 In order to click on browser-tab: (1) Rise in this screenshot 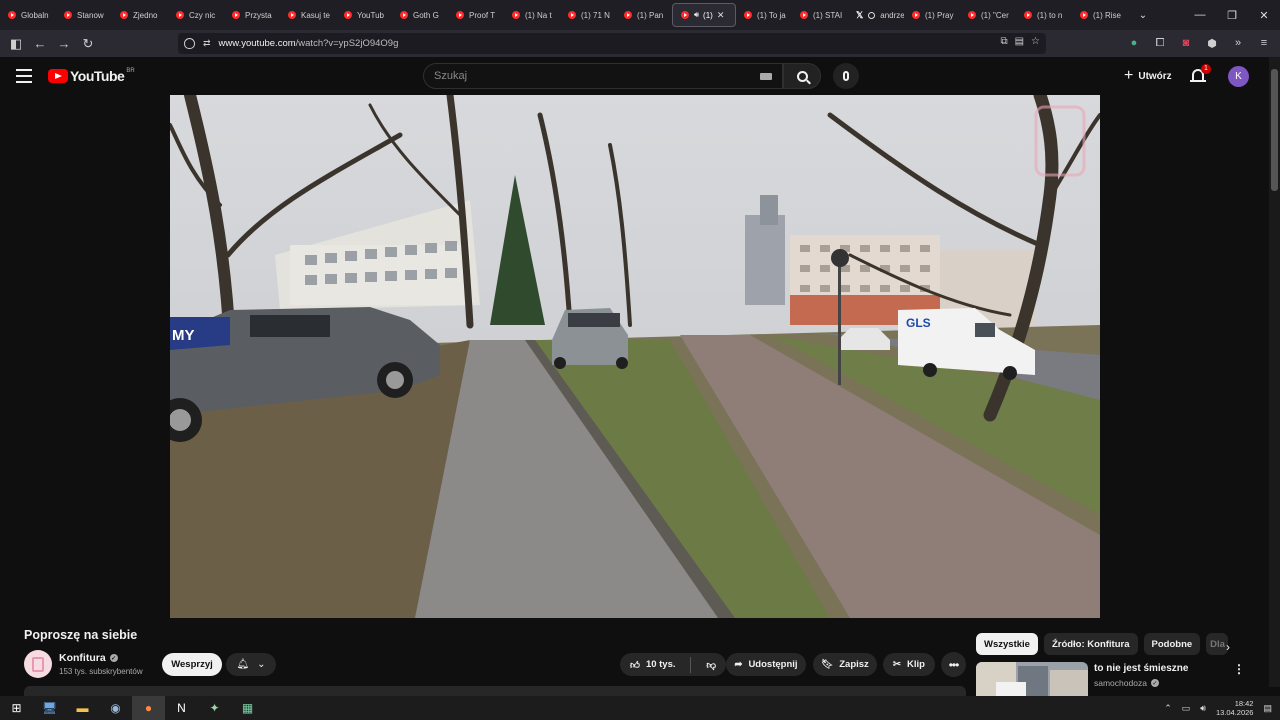, I will do `click(1100, 15)`.